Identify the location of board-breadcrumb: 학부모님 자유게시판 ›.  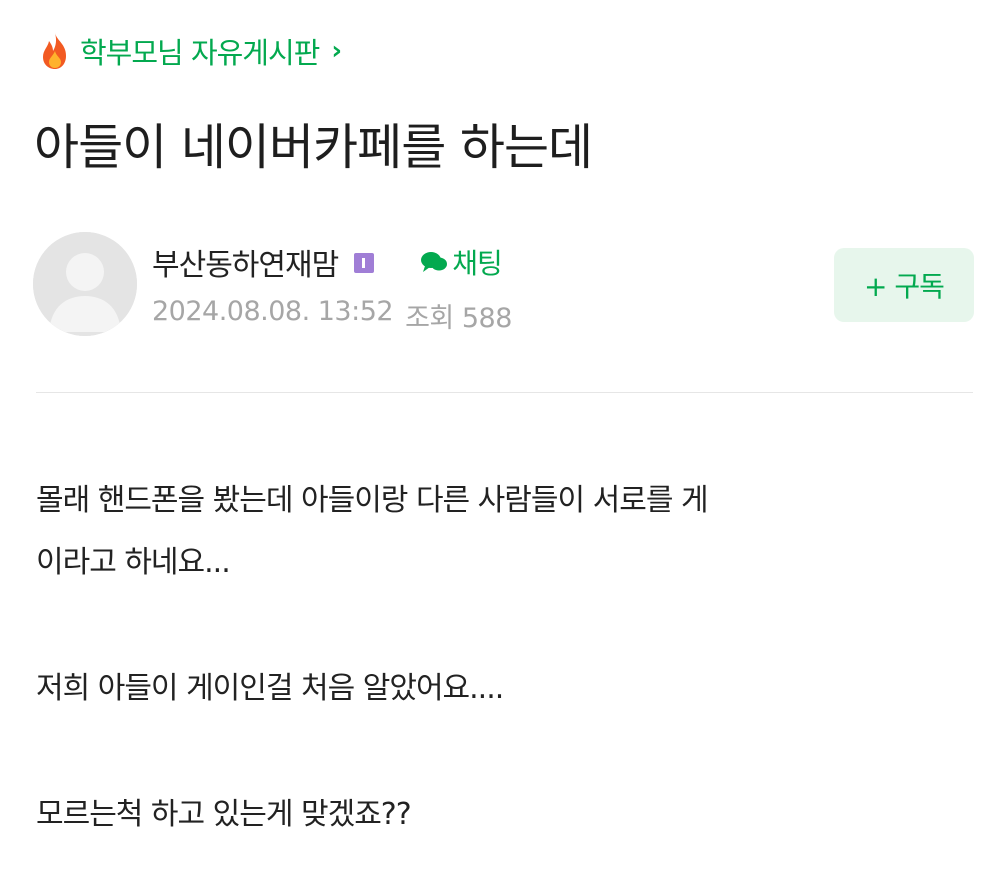
(189, 51).